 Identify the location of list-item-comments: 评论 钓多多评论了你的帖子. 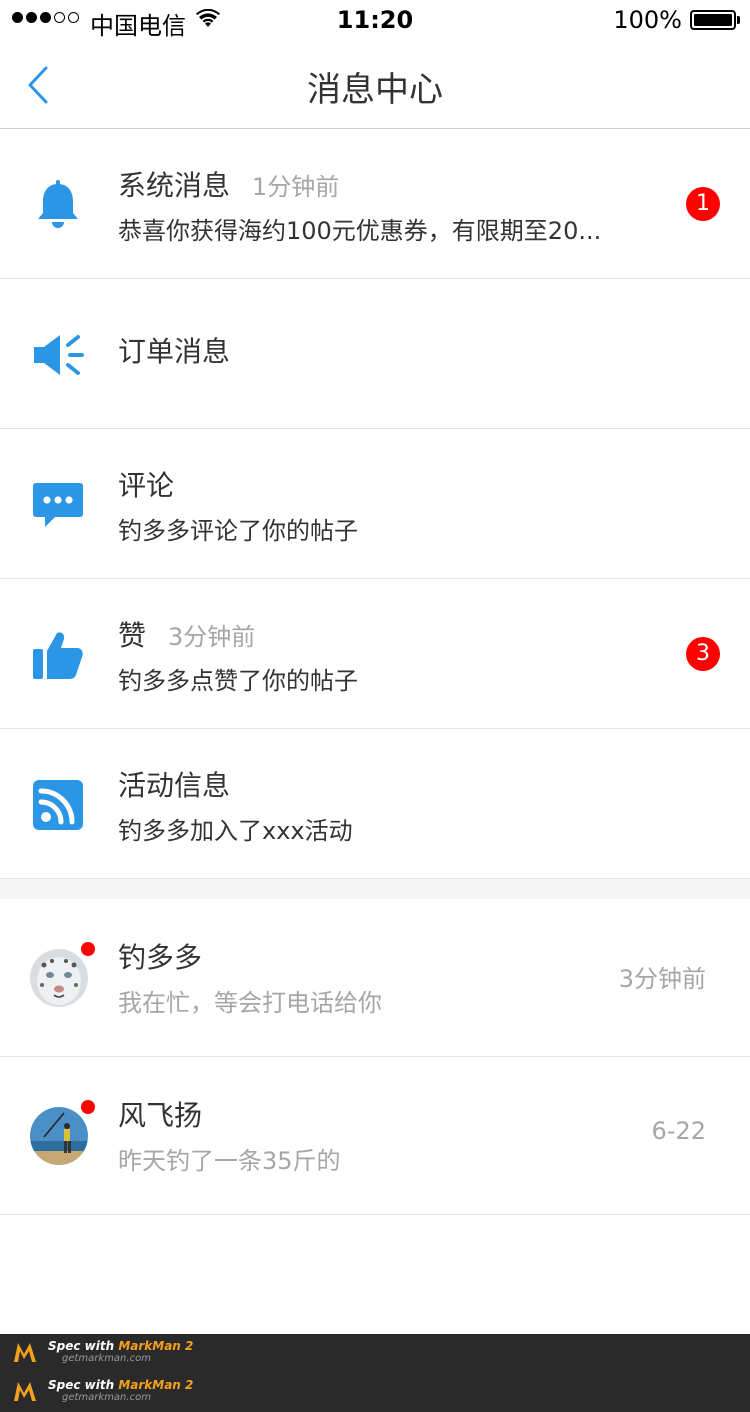
(375, 504).